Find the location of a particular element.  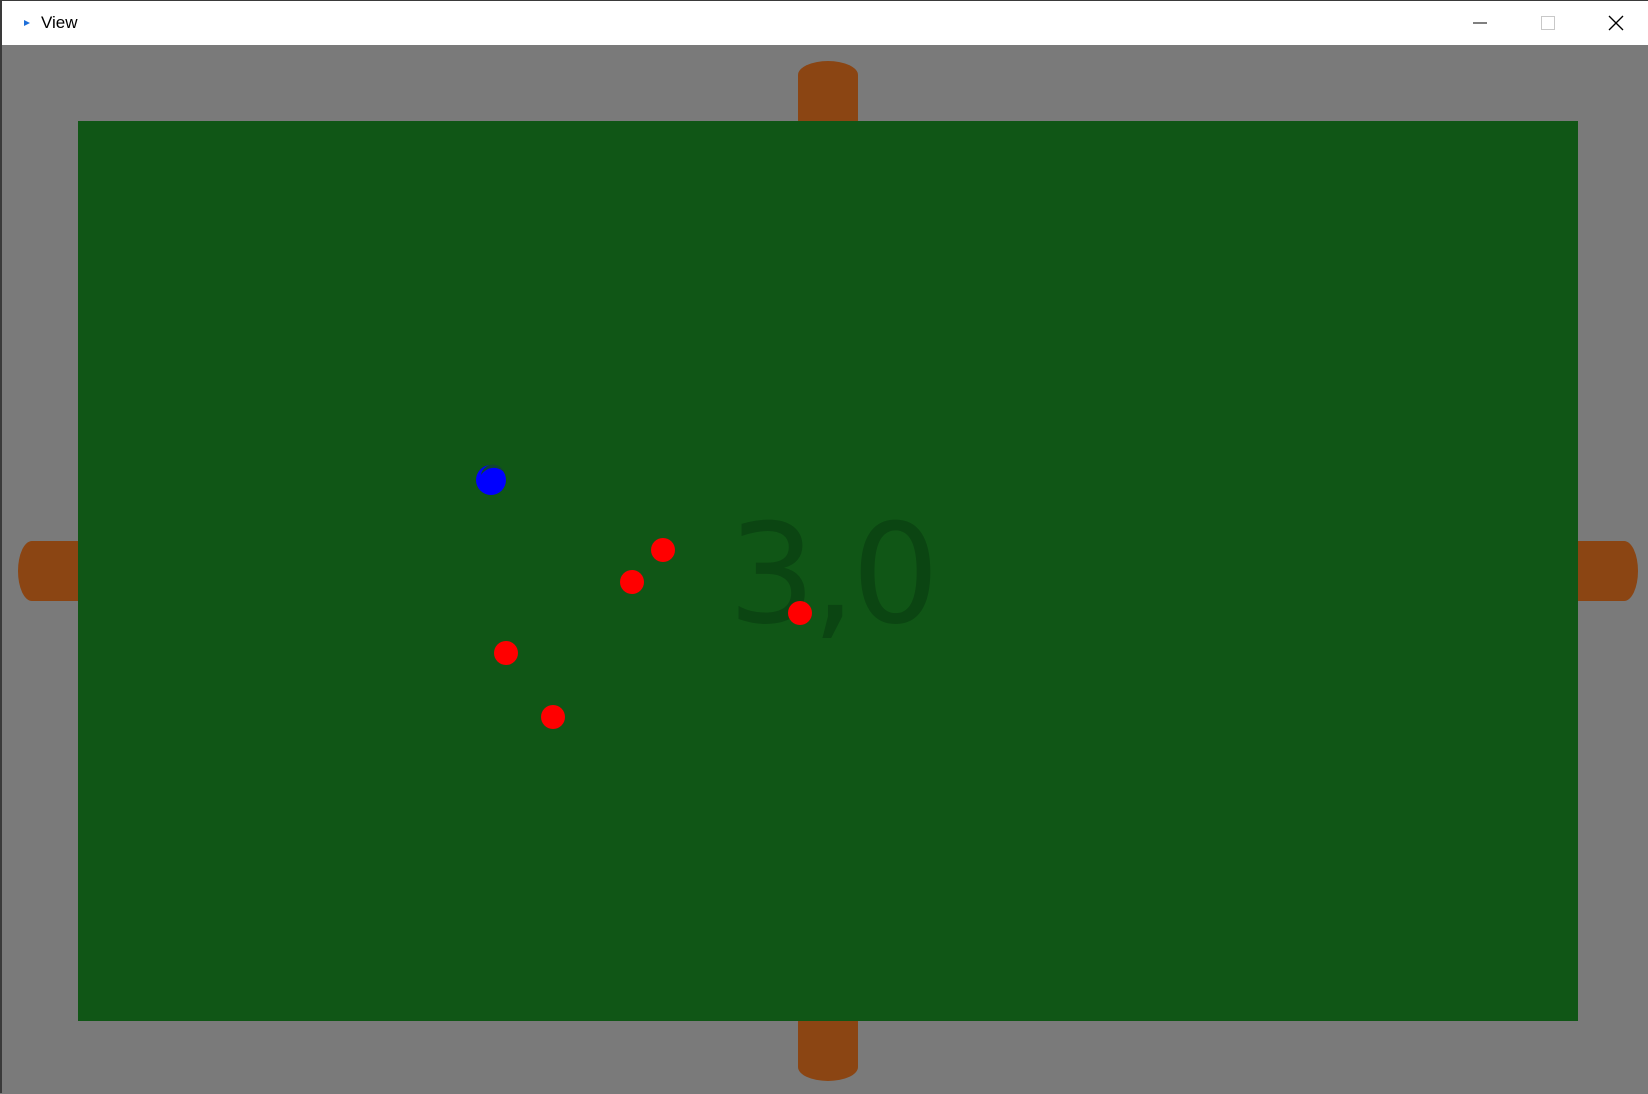

play-arrow-icon is located at coordinates (27, 23).